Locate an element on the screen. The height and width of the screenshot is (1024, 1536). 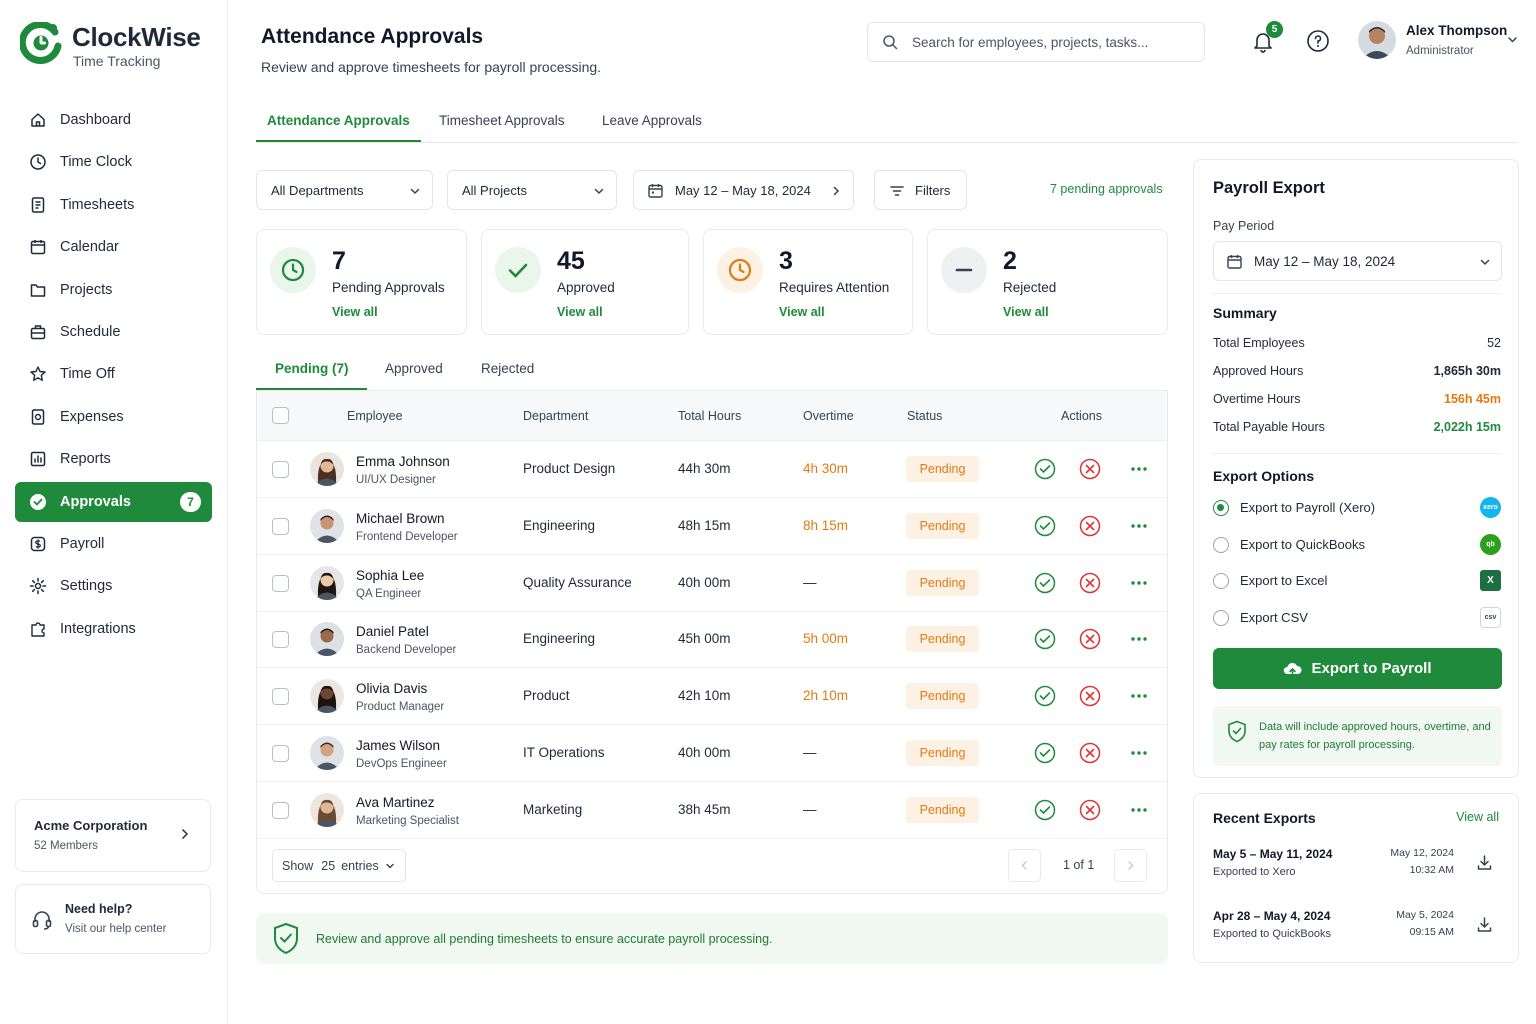
employee-name: Sophia Lee is located at coordinates (390, 575).